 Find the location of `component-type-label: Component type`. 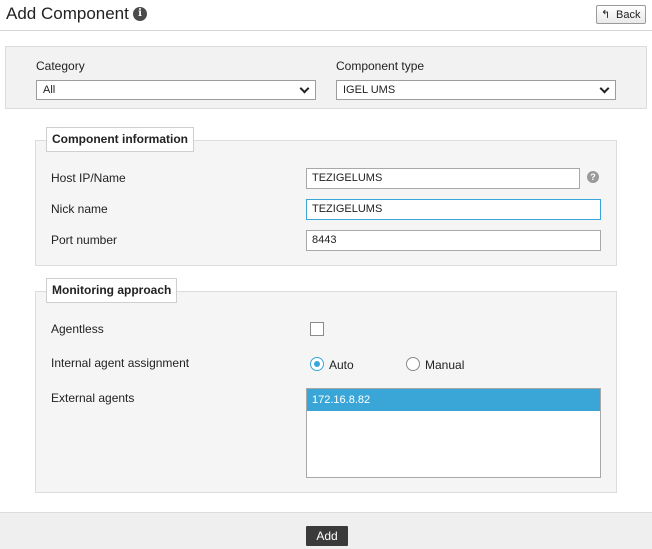

component-type-label: Component type is located at coordinates (380, 66).